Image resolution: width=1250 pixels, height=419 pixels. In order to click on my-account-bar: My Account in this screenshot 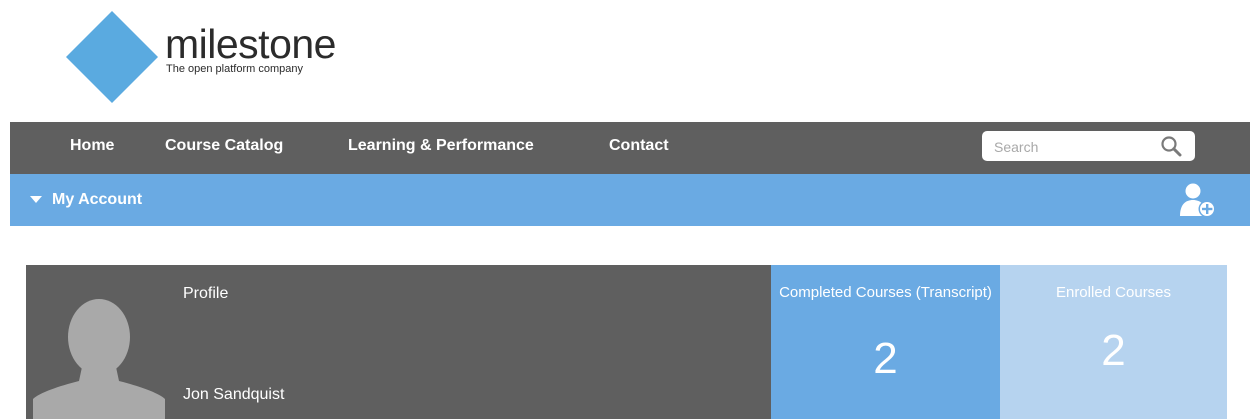, I will do `click(630, 200)`.